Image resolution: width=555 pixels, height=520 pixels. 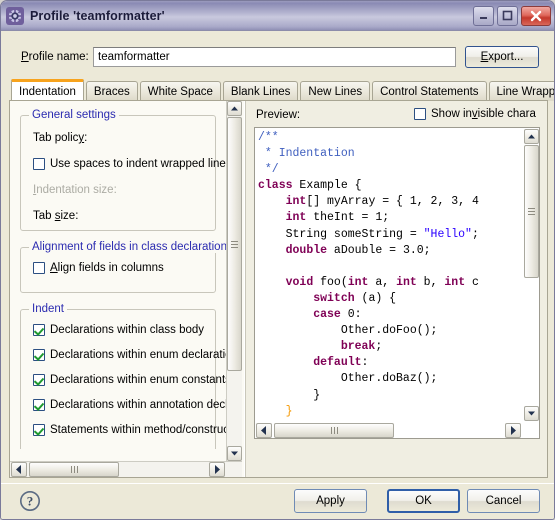 I want to click on code-token: default, so click(x=337, y=363).